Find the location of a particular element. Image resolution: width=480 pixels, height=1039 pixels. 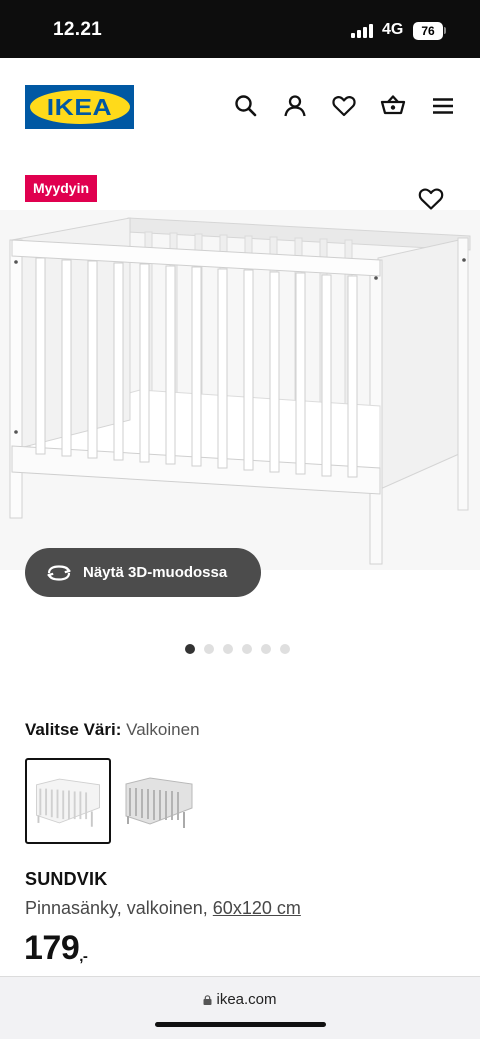

heart-icon is located at coordinates (344, 106).